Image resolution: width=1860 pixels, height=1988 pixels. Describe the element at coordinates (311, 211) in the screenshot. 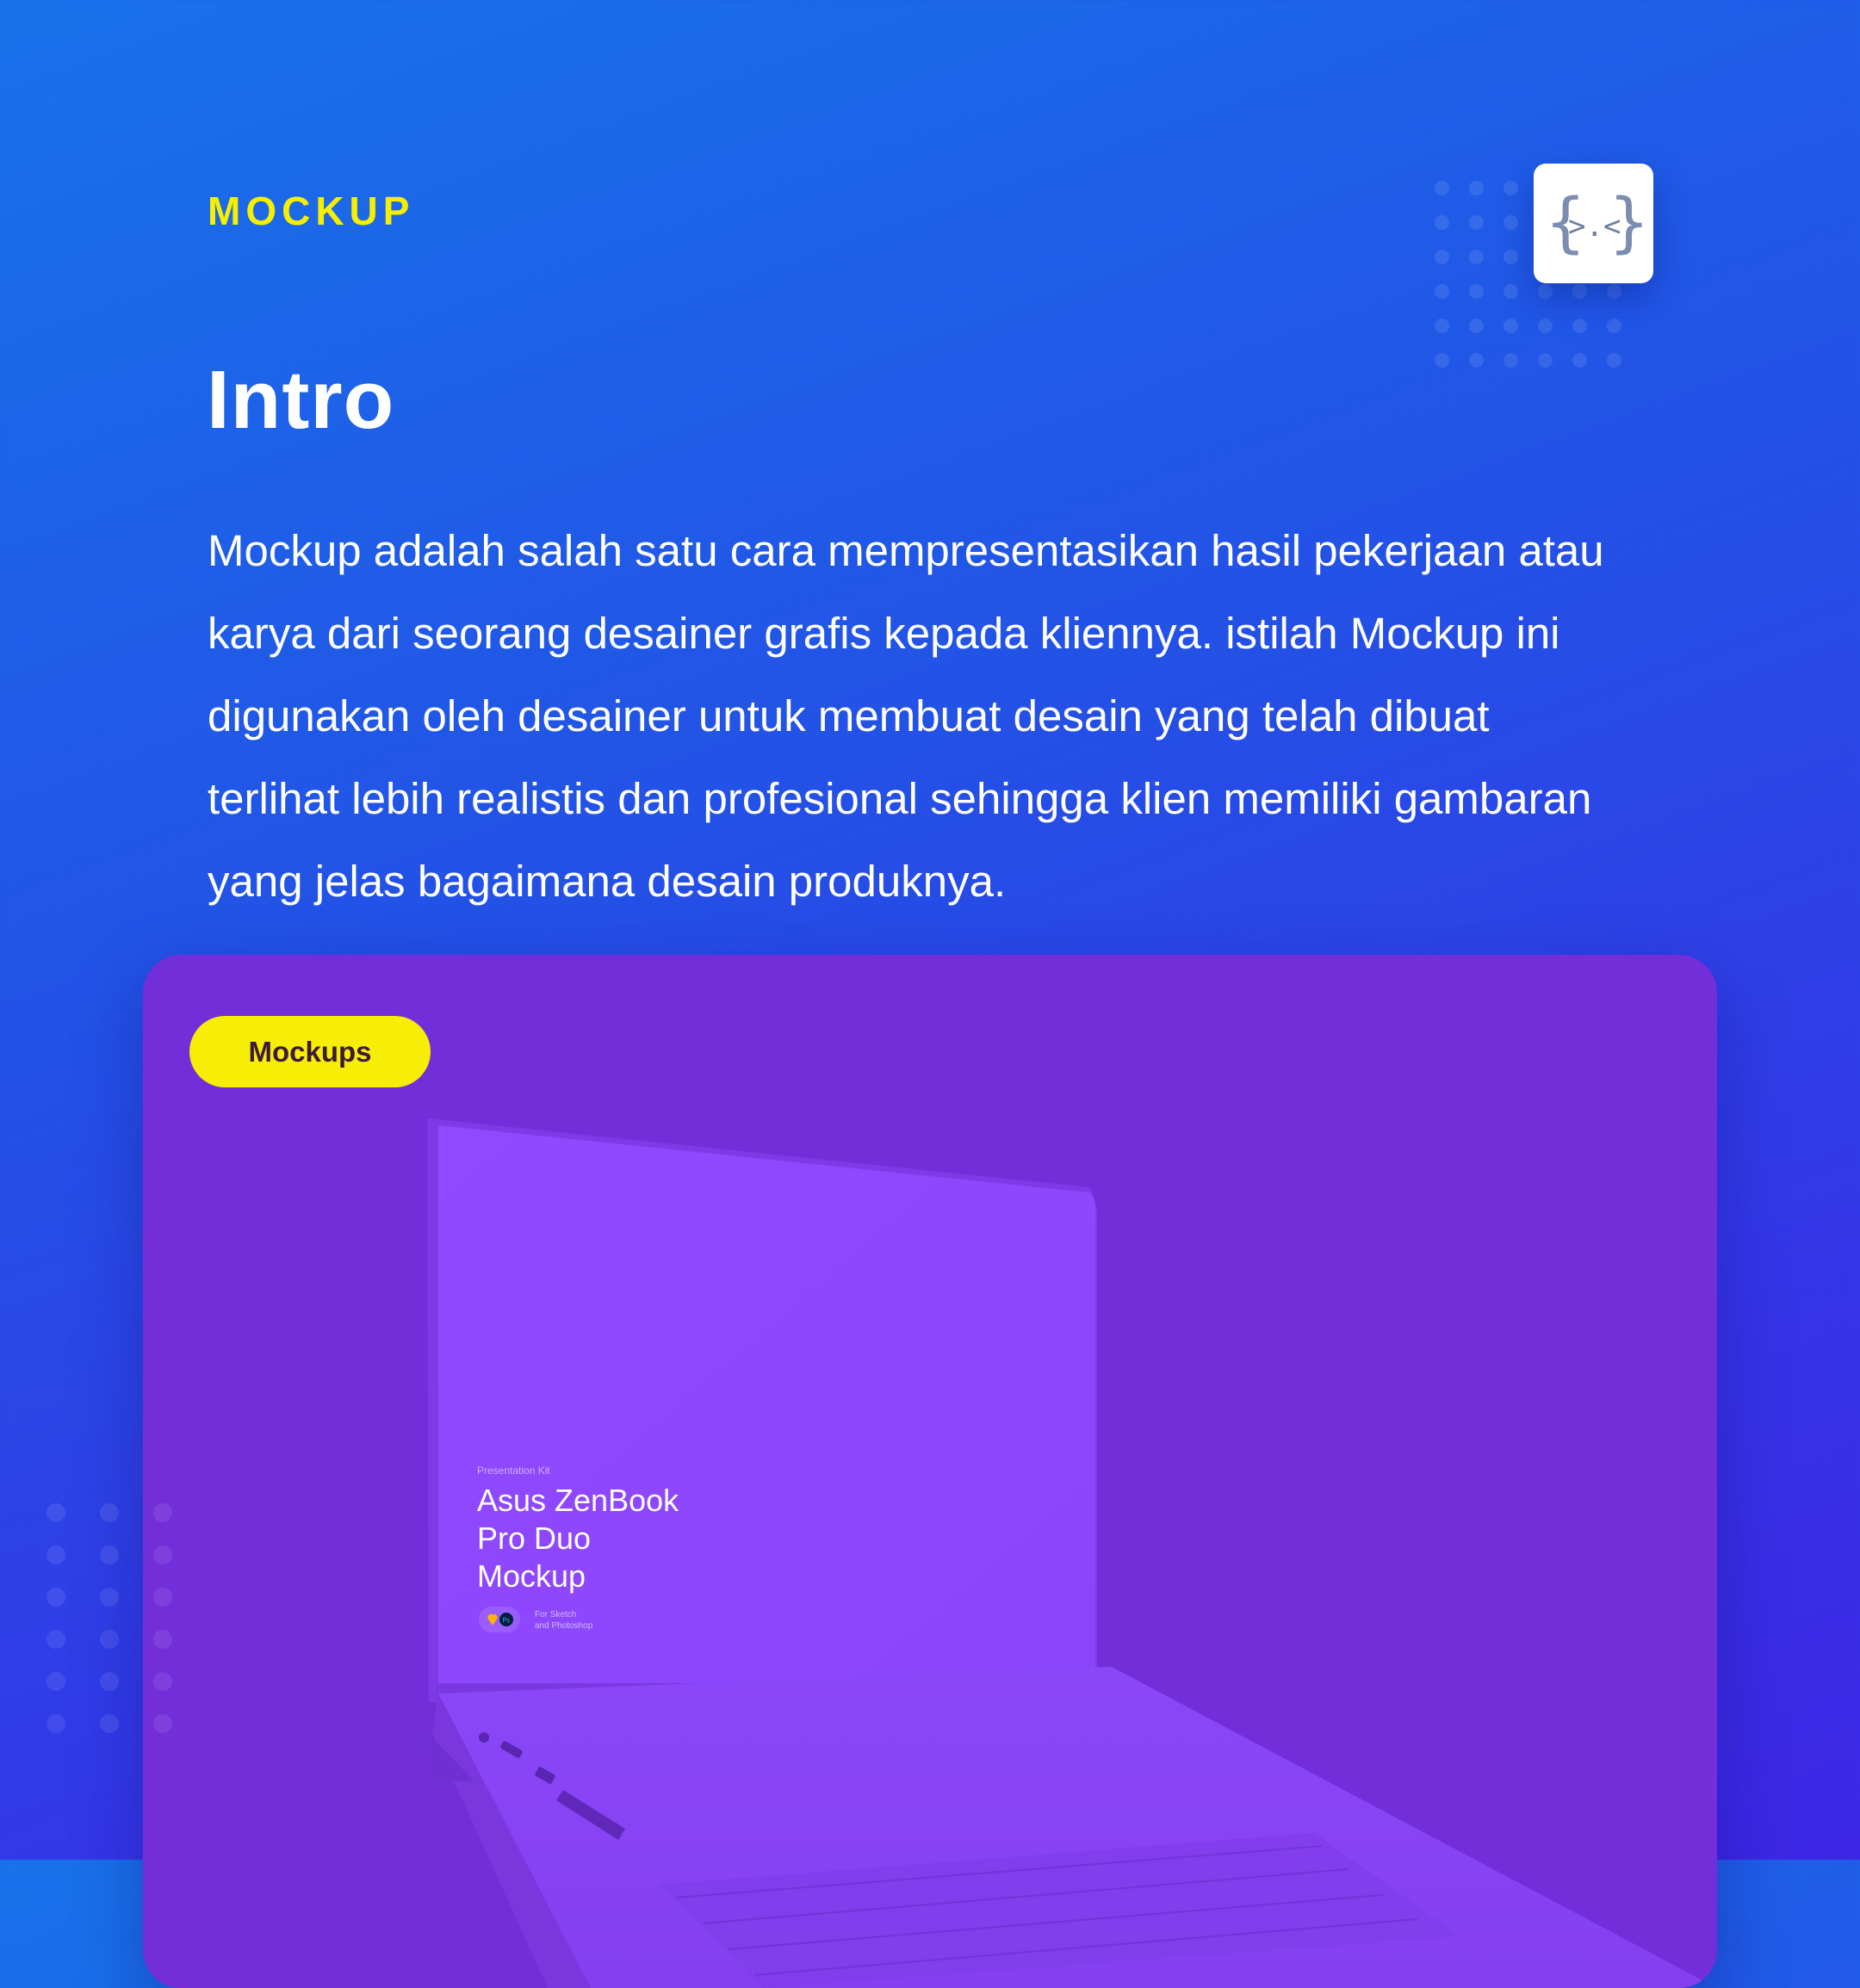

I see `section-eyebrow: MOCKUP` at that location.